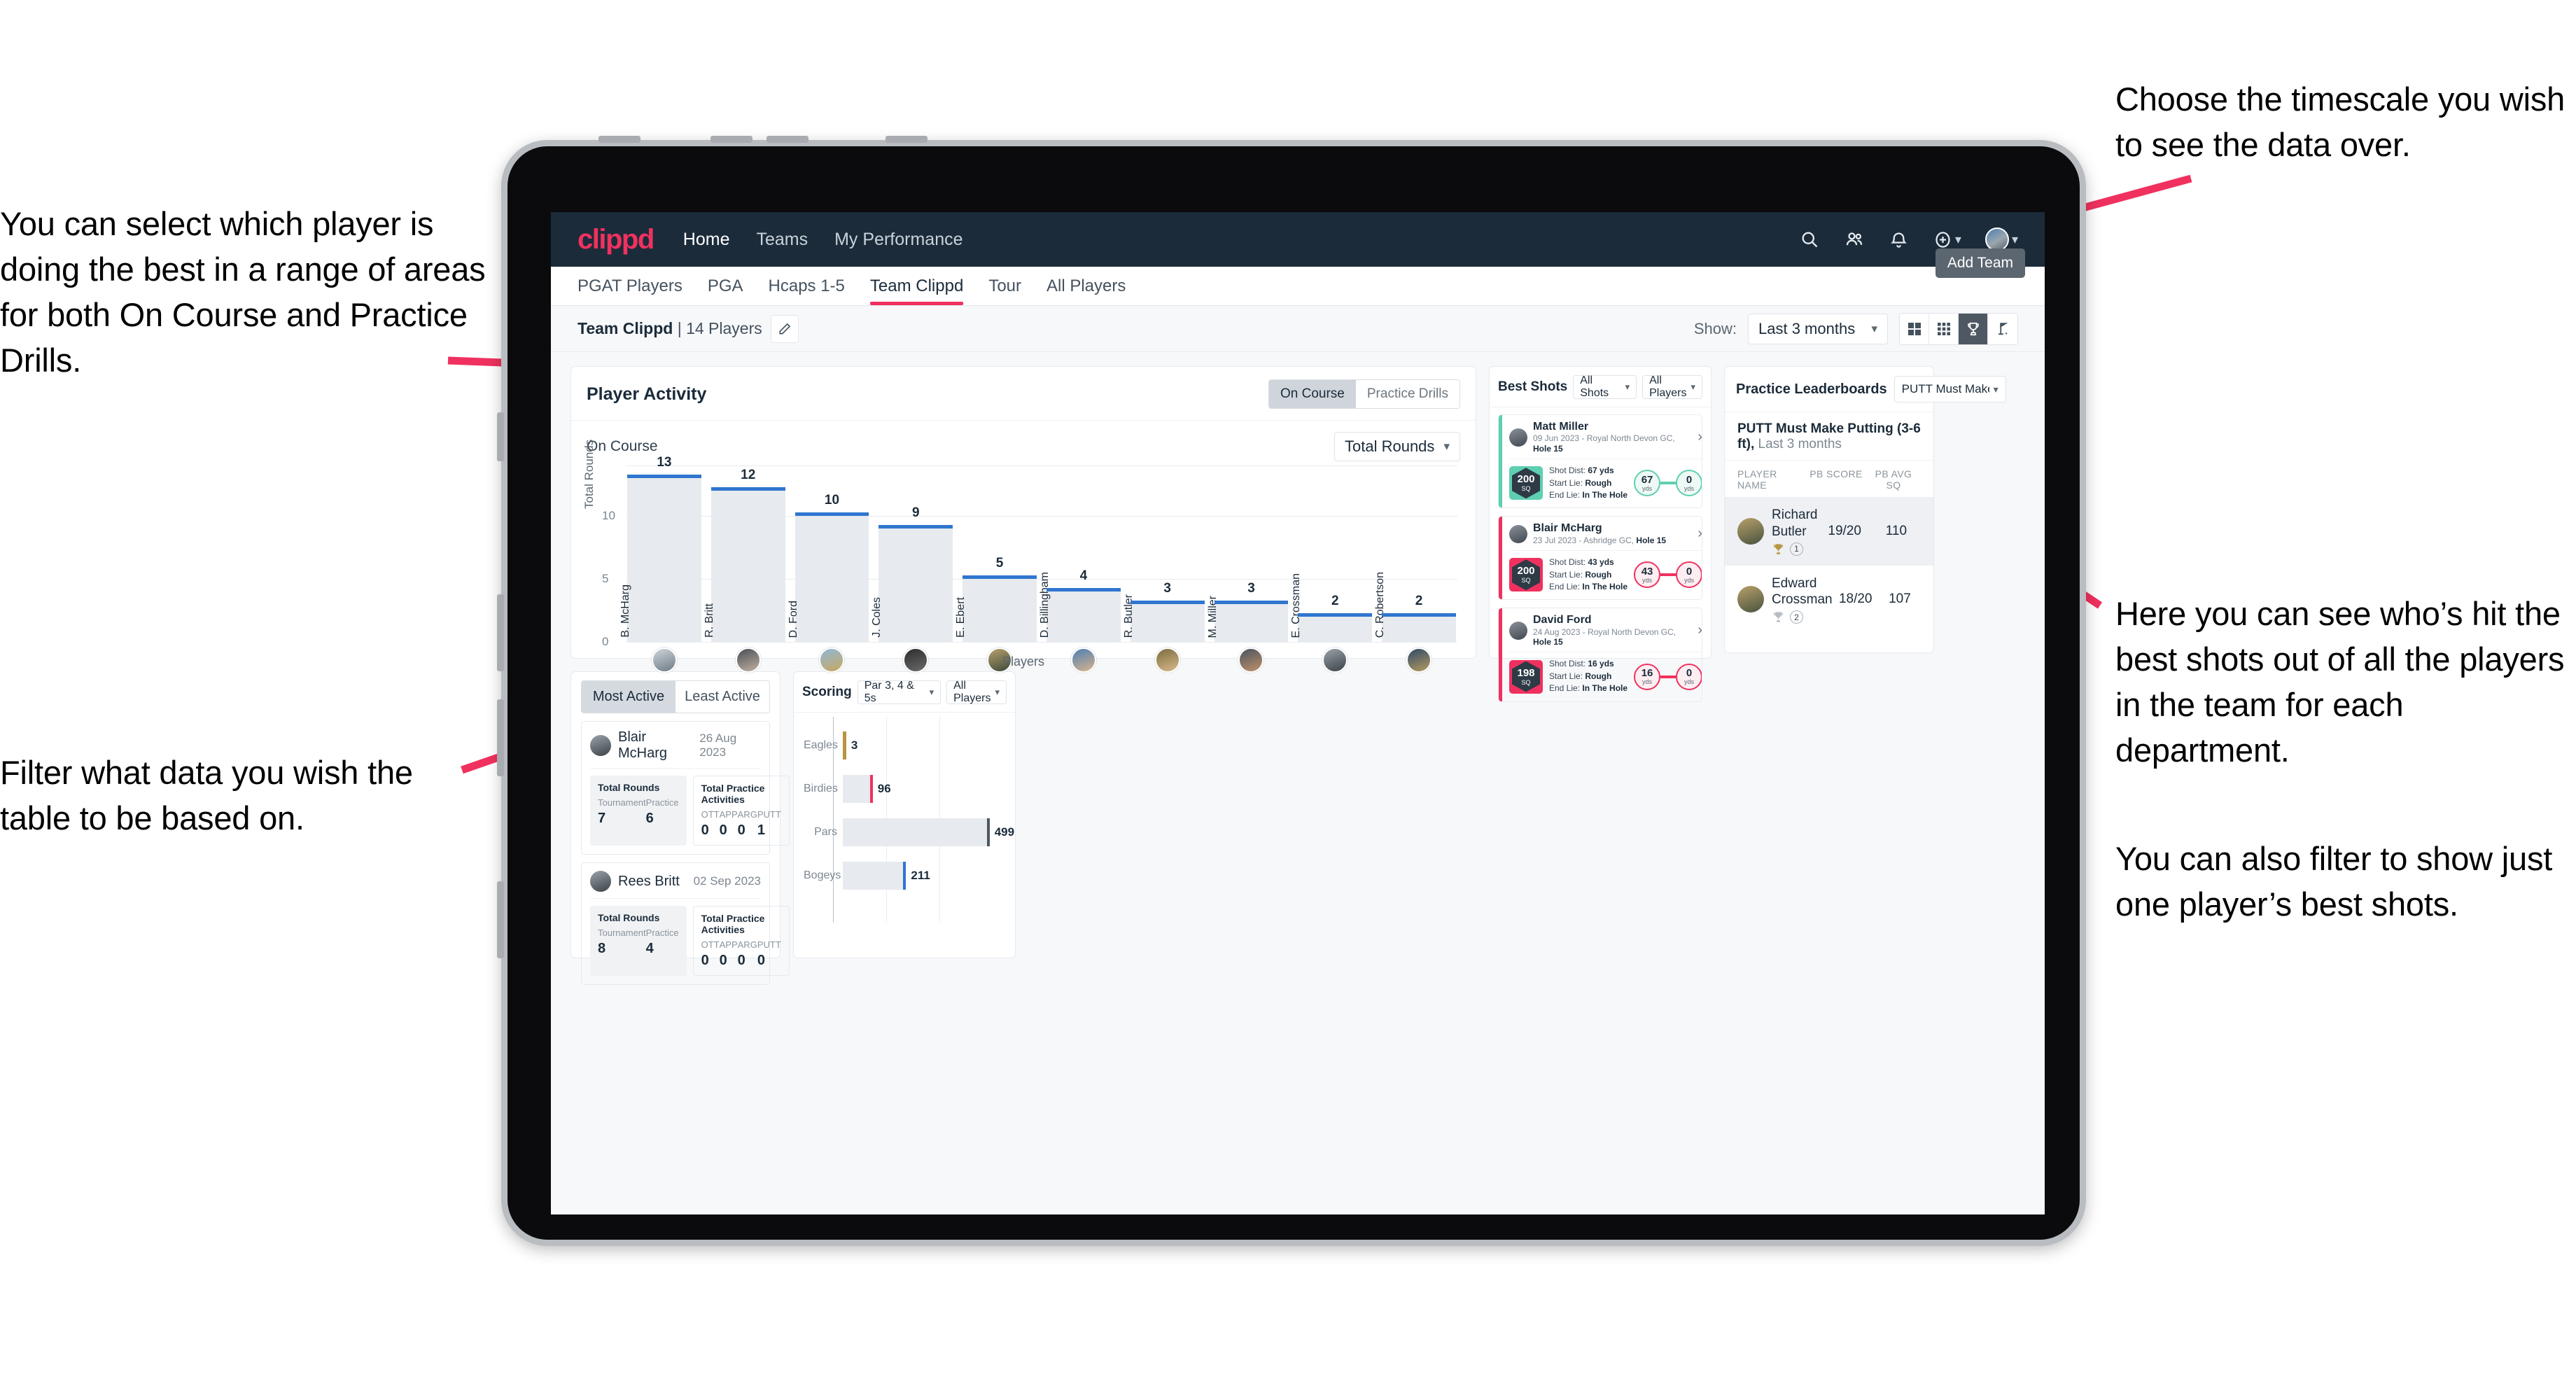 The width and height of the screenshot is (2576, 1386). I want to click on view-toggle-grid-3x3, so click(1944, 328).